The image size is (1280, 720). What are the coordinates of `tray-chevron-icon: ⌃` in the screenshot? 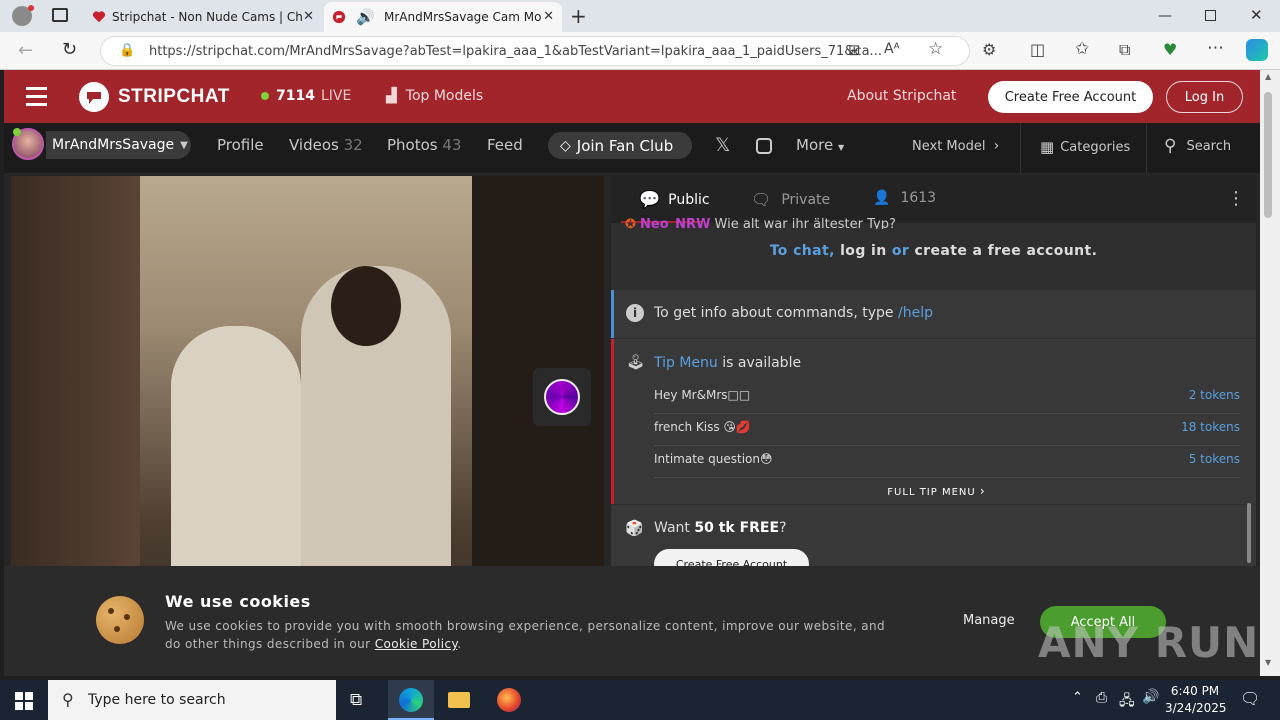 It's located at (1077, 697).